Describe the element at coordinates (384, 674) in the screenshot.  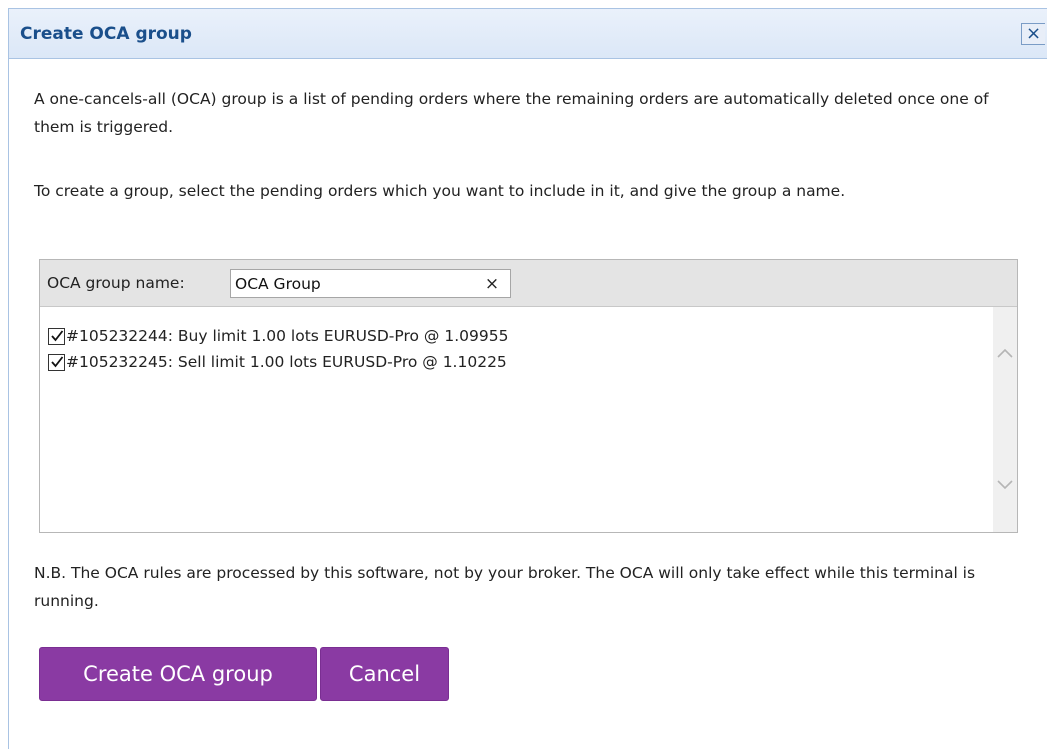
I see `cancel-button: Cancel` at that location.